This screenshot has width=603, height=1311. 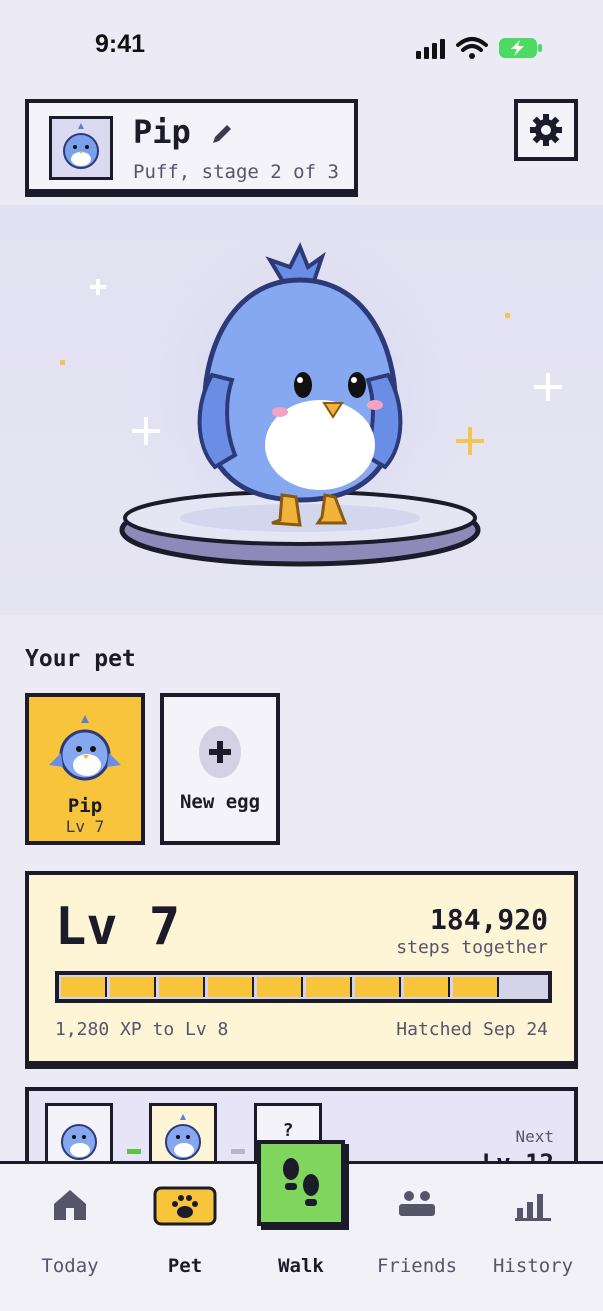 What do you see at coordinates (85, 806) in the screenshot?
I see `tile-name: Pip` at bounding box center [85, 806].